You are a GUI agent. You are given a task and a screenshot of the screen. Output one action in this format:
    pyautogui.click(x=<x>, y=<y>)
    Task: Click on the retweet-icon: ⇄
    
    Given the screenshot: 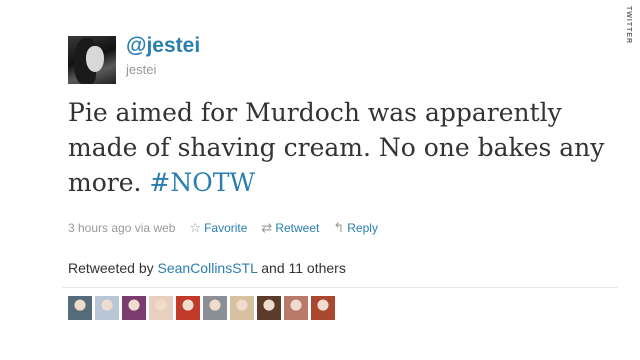 What is the action you would take?
    pyautogui.click(x=267, y=227)
    